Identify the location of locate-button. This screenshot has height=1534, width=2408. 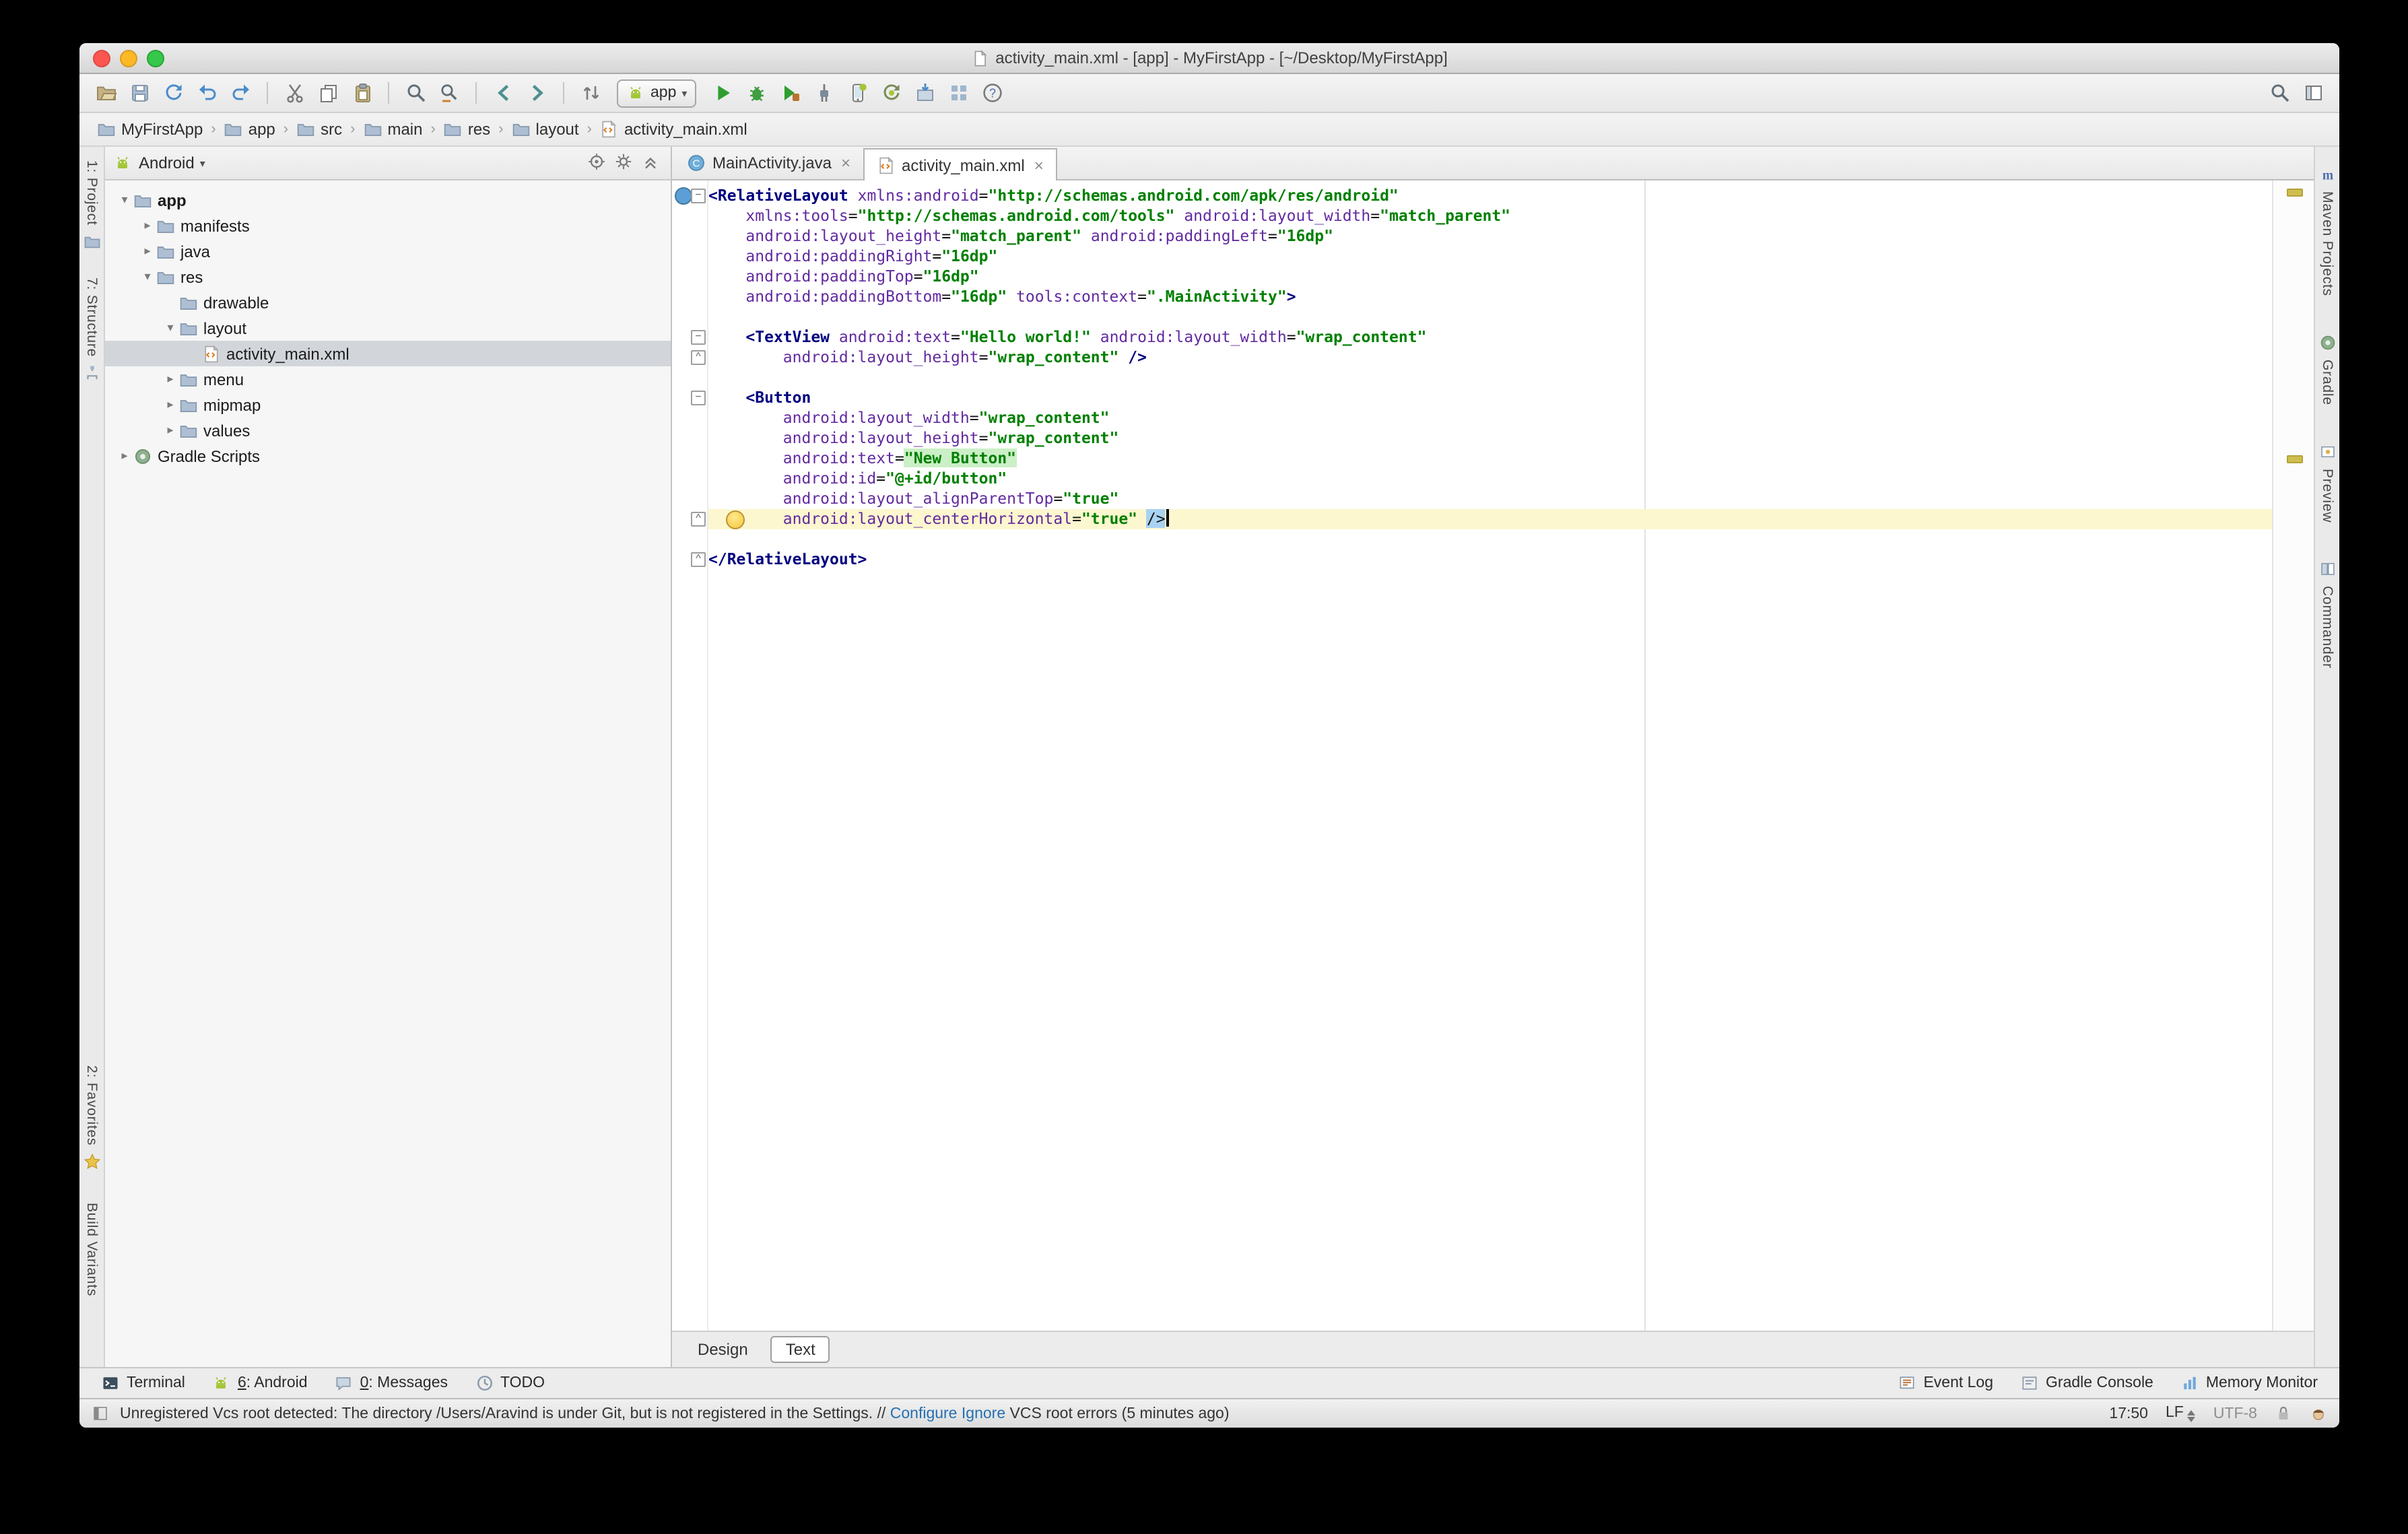
(596, 163).